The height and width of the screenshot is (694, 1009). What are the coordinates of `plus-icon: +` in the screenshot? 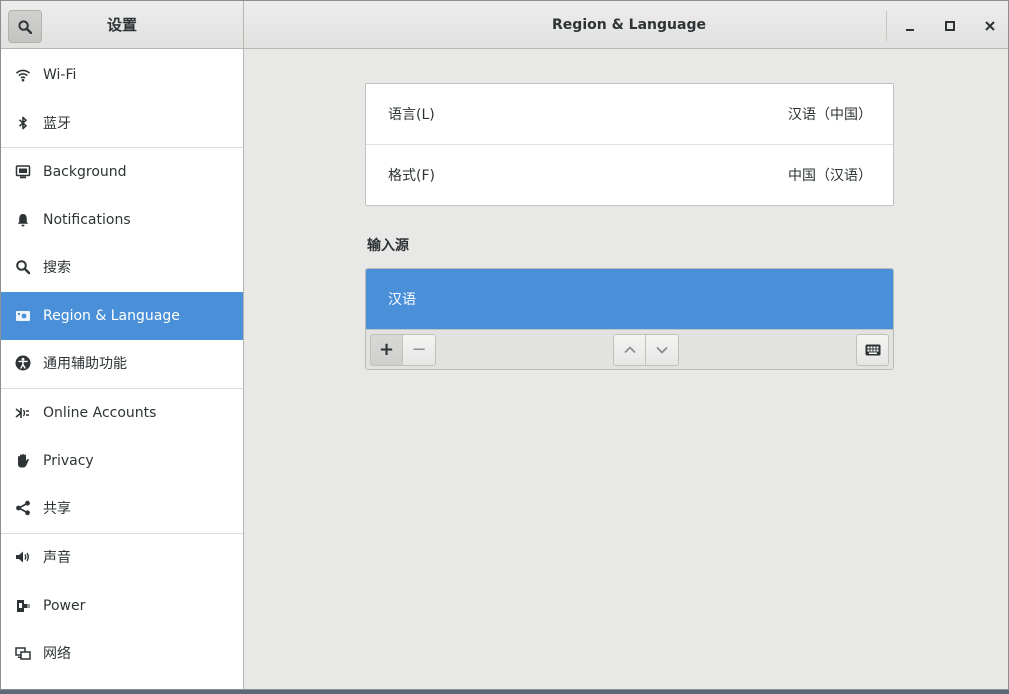 It's located at (386, 349).